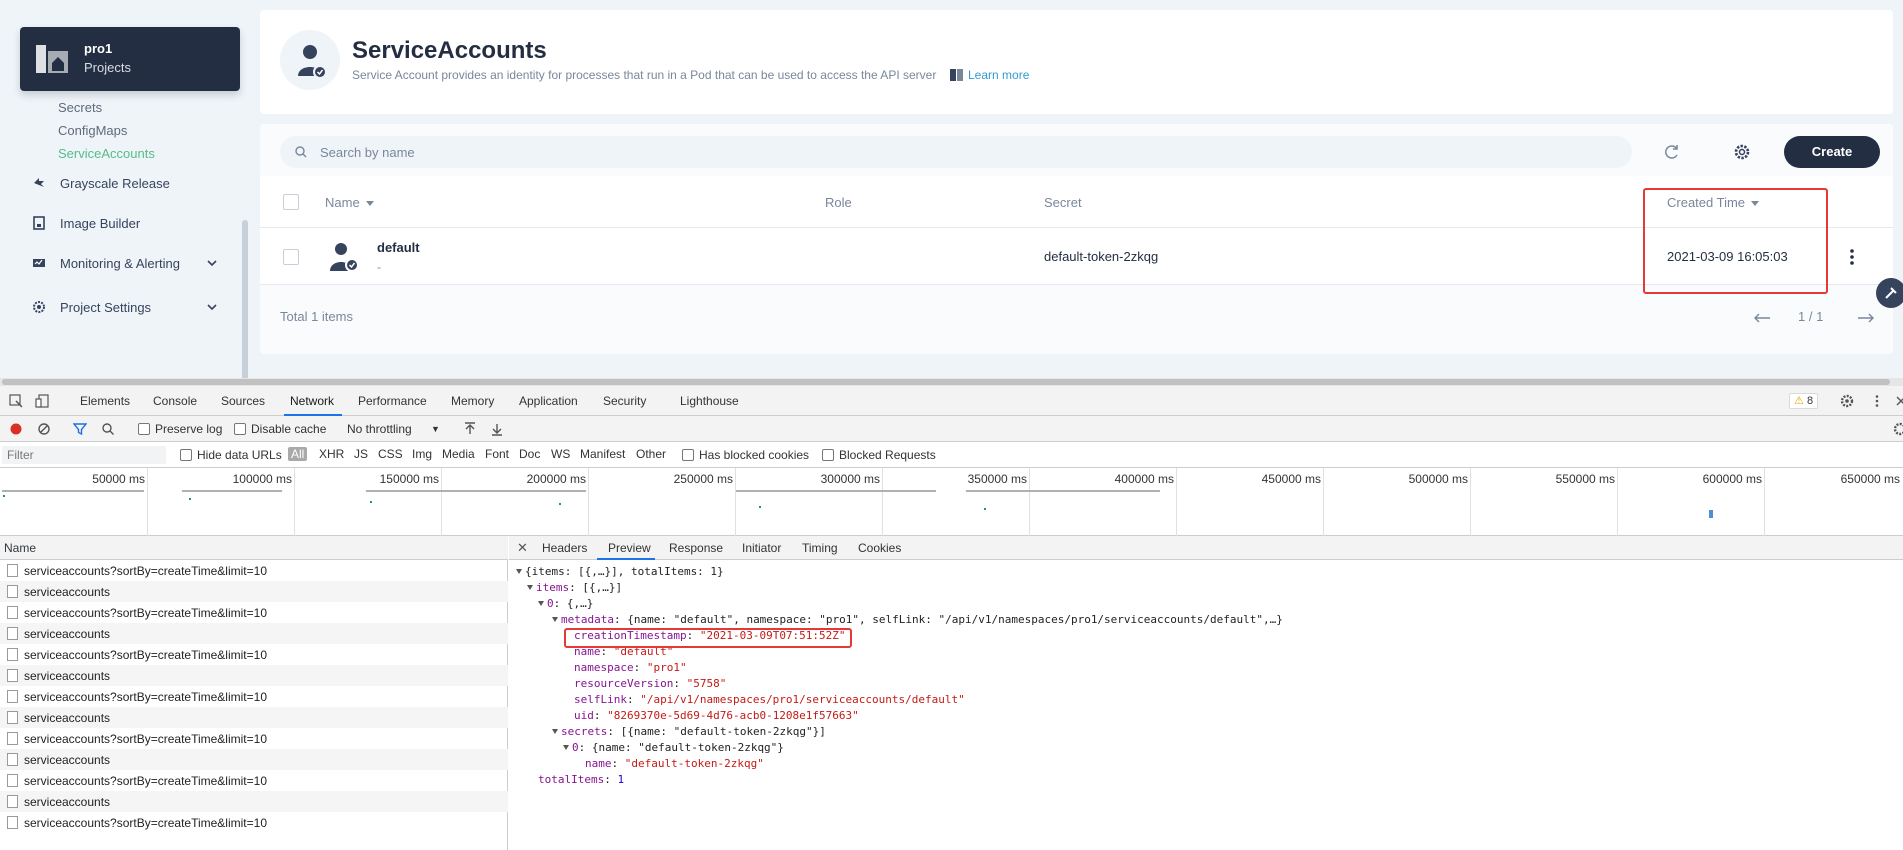  Describe the element at coordinates (125, 308) in the screenshot. I see `sidebar-item-project-settings: Project Settings` at that location.